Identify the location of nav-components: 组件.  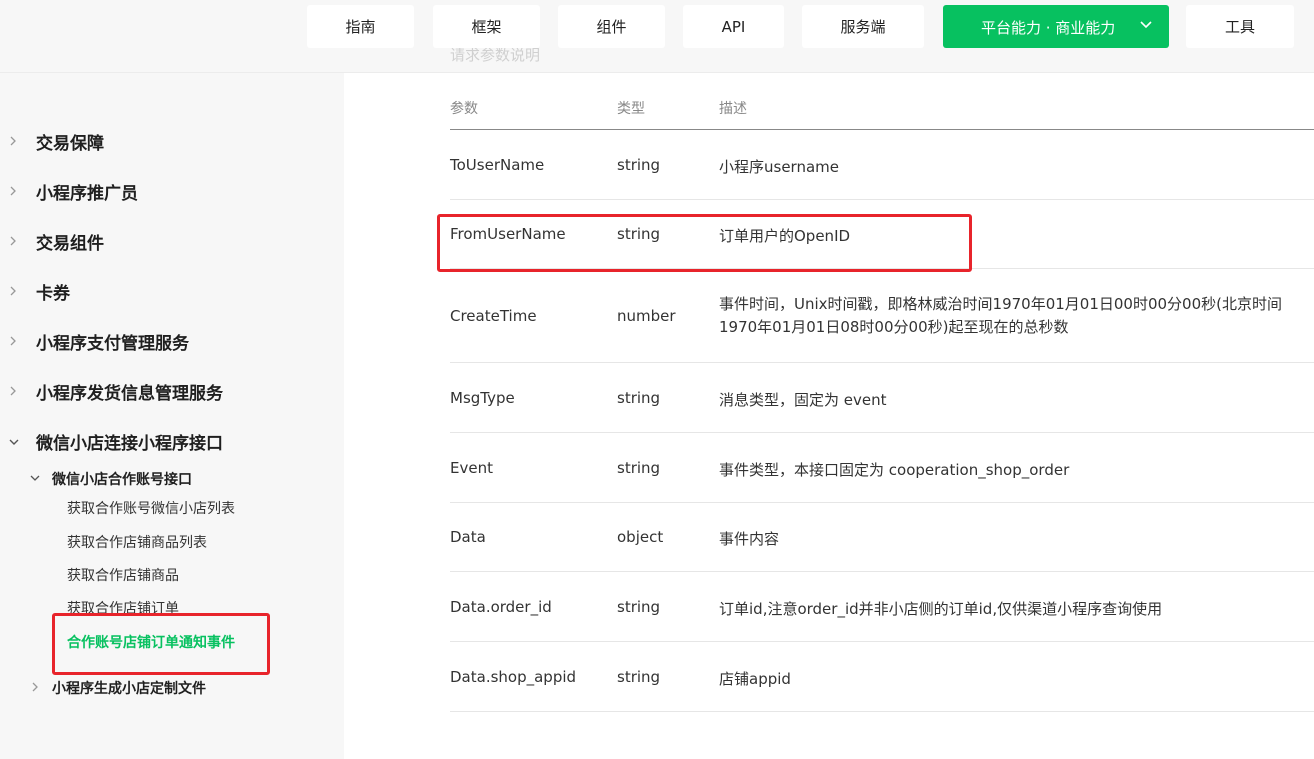
(611, 26).